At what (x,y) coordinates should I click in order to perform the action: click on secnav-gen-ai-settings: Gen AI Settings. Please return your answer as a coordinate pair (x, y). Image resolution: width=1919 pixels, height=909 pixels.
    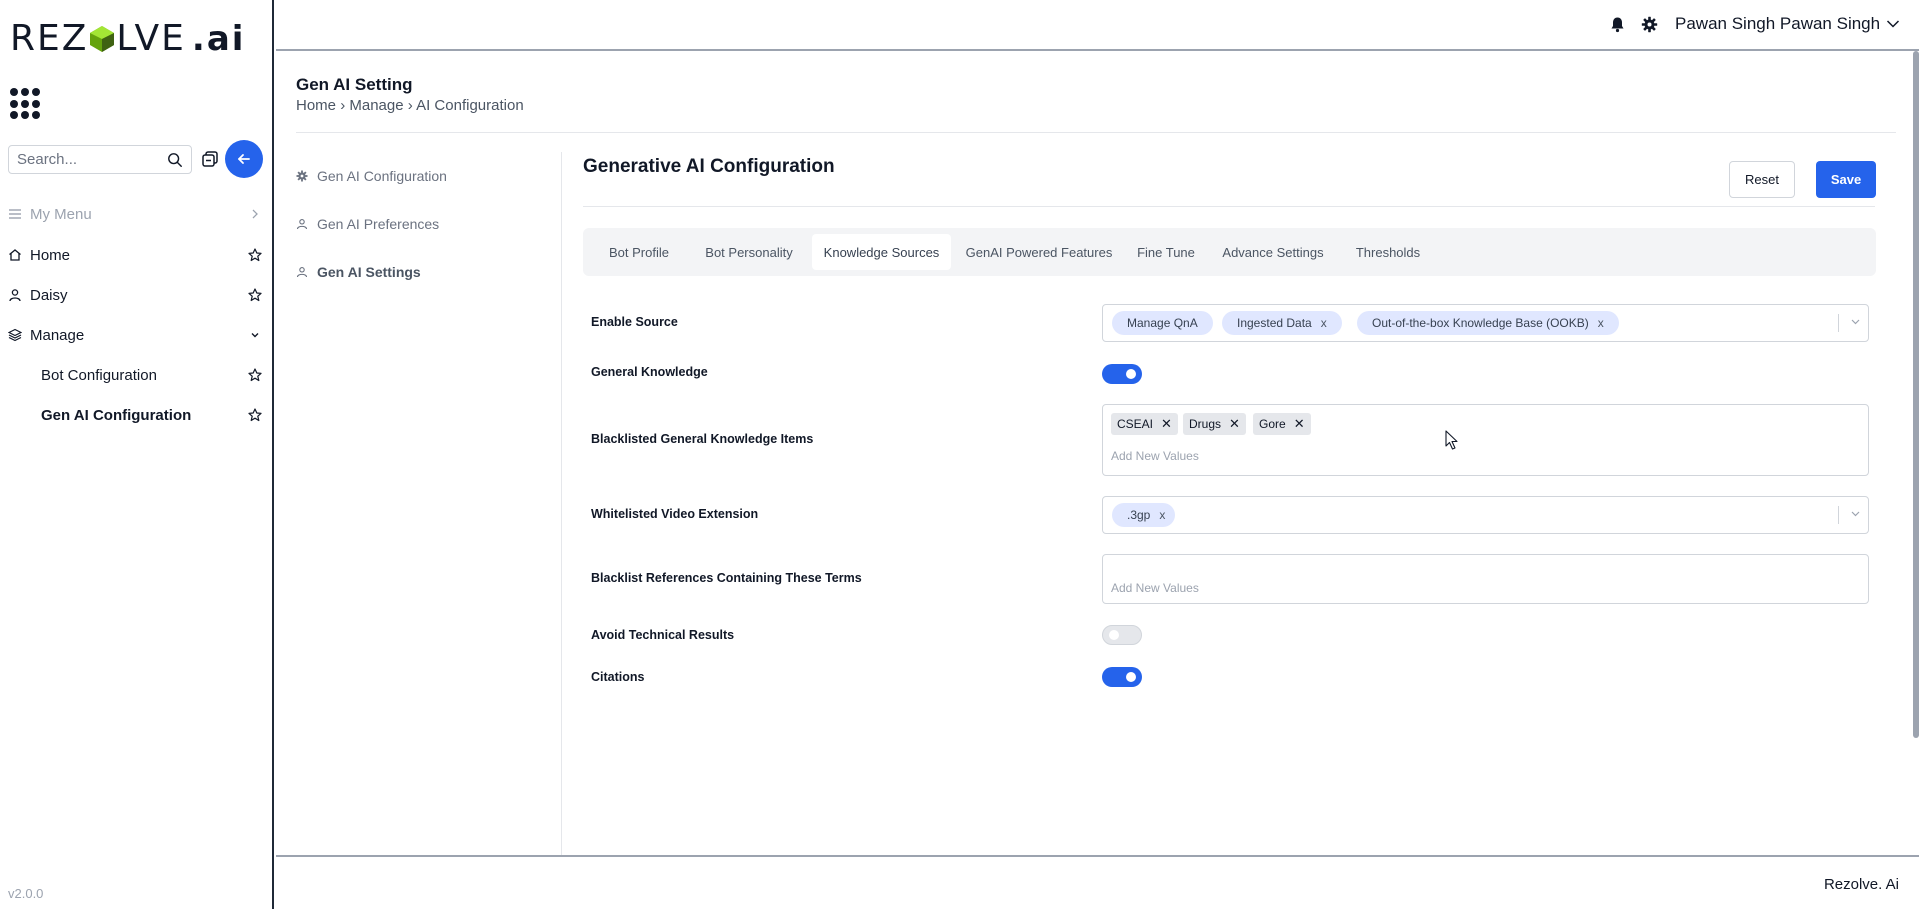
    Looking at the image, I should click on (421, 272).